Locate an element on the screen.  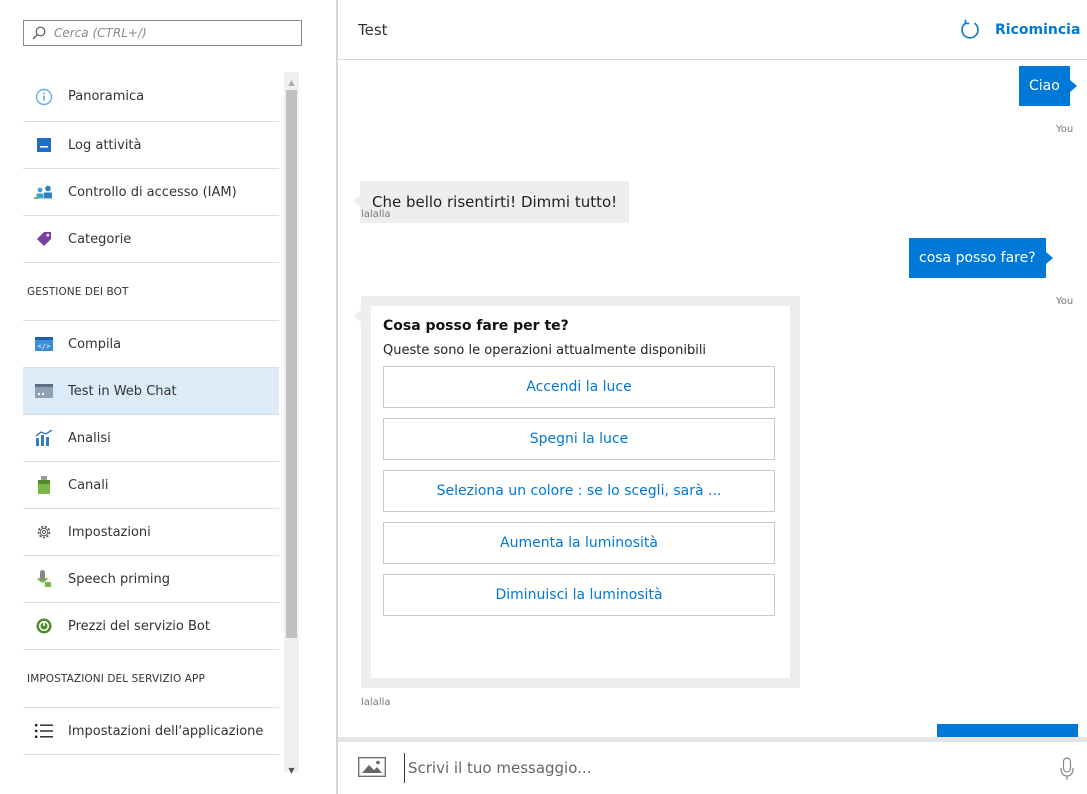
tag-icon is located at coordinates (44, 239).